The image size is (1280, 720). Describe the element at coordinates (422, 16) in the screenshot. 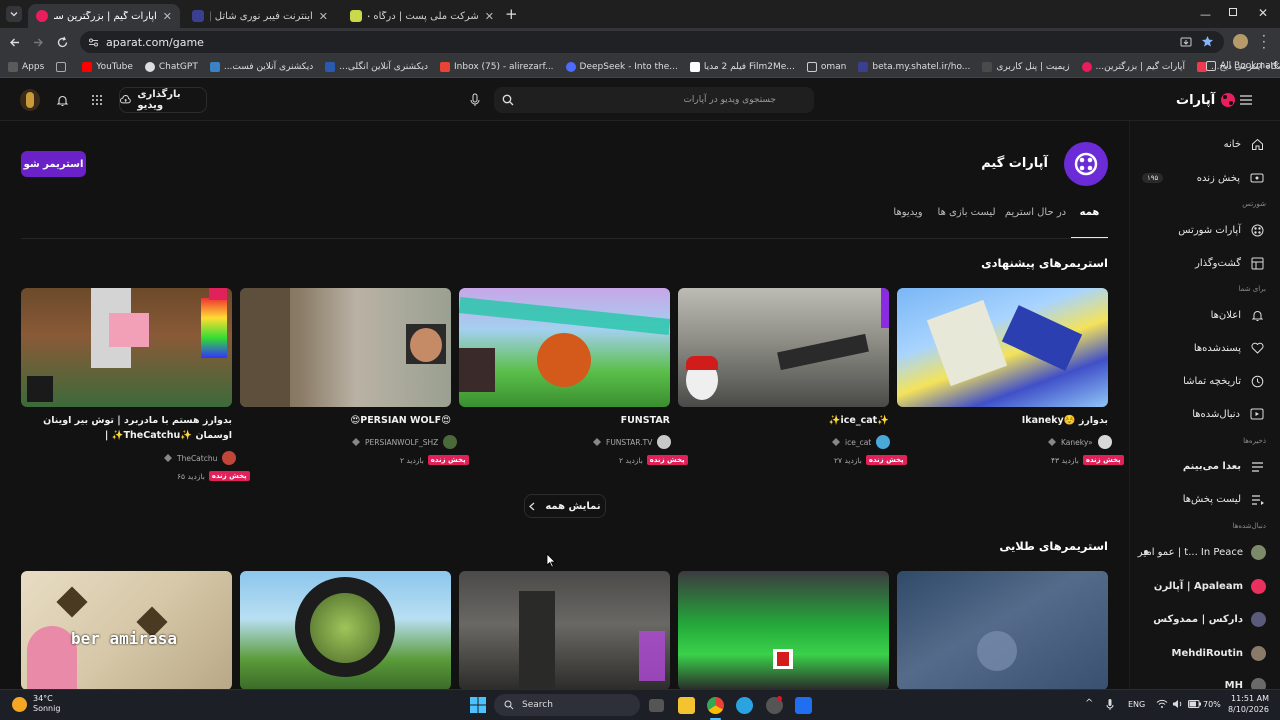

I see `tab-post: شرکت ملی پست | درگاه خدمات ا ✕` at that location.